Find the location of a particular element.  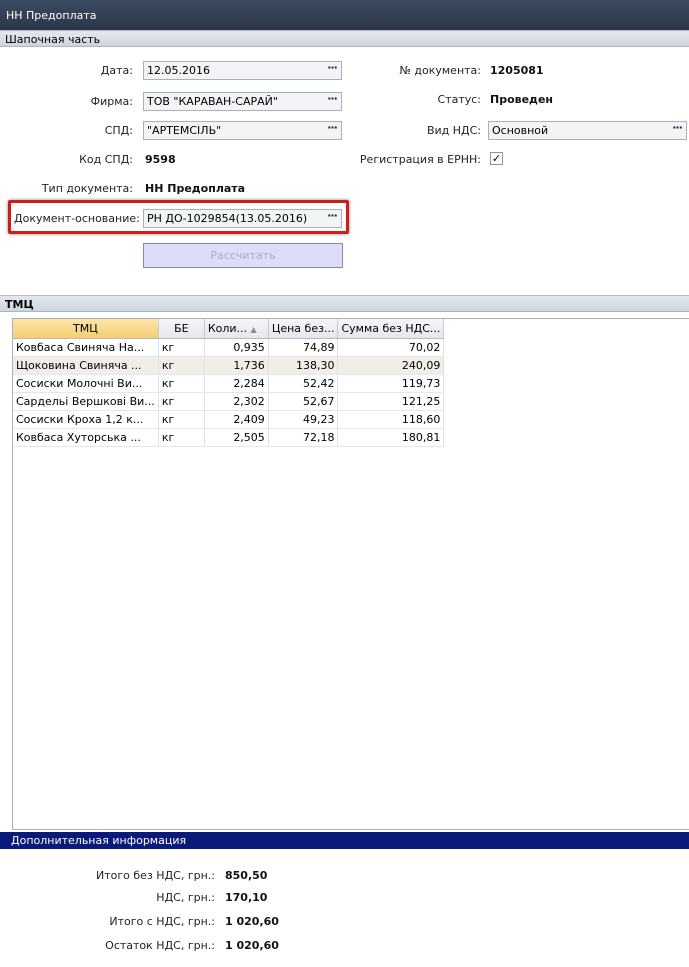

header-section-bar: Шапочная часть is located at coordinates (344, 38).